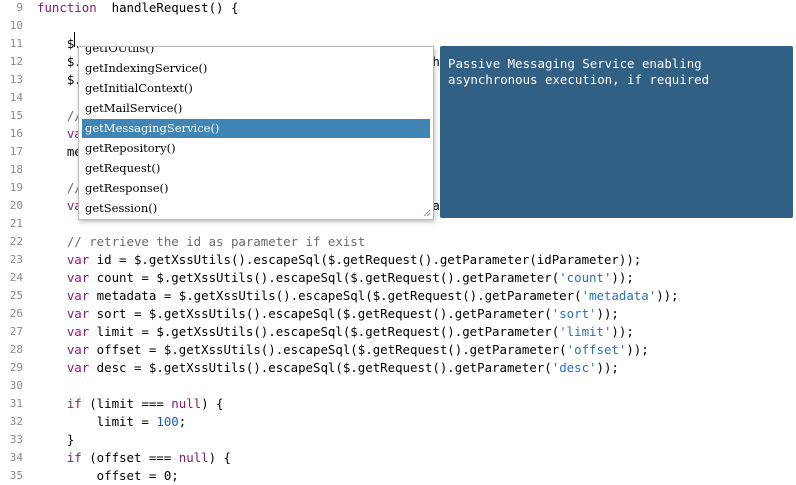 The width and height of the screenshot is (796, 485). What do you see at coordinates (167, 7) in the screenshot?
I see `code-token: handleRequest() {` at bounding box center [167, 7].